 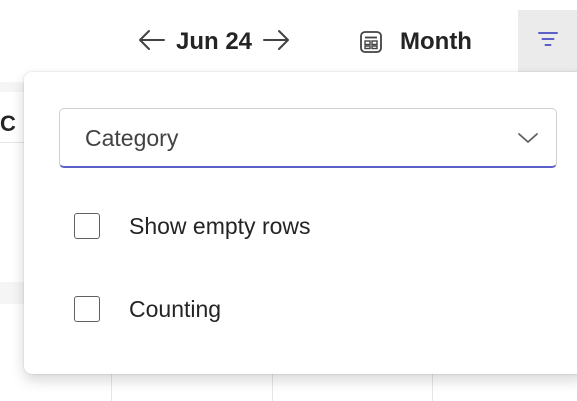 I want to click on counting-option: Counting, so click(x=147, y=309).